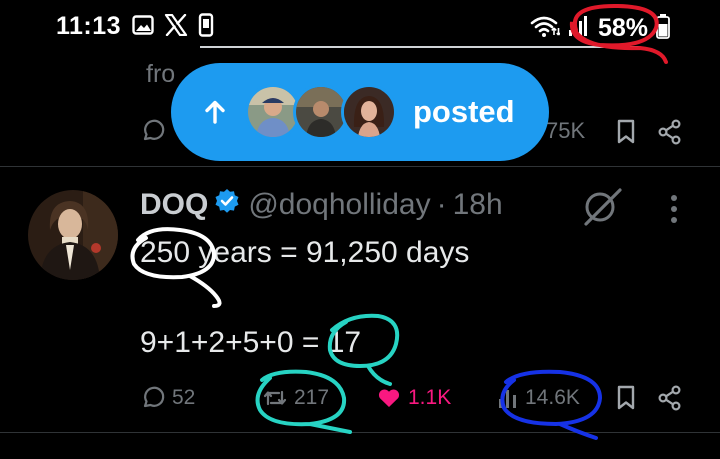 The image size is (720, 459). I want to click on tweet-header: DOQ @doqholliday · 18h, so click(321, 205).